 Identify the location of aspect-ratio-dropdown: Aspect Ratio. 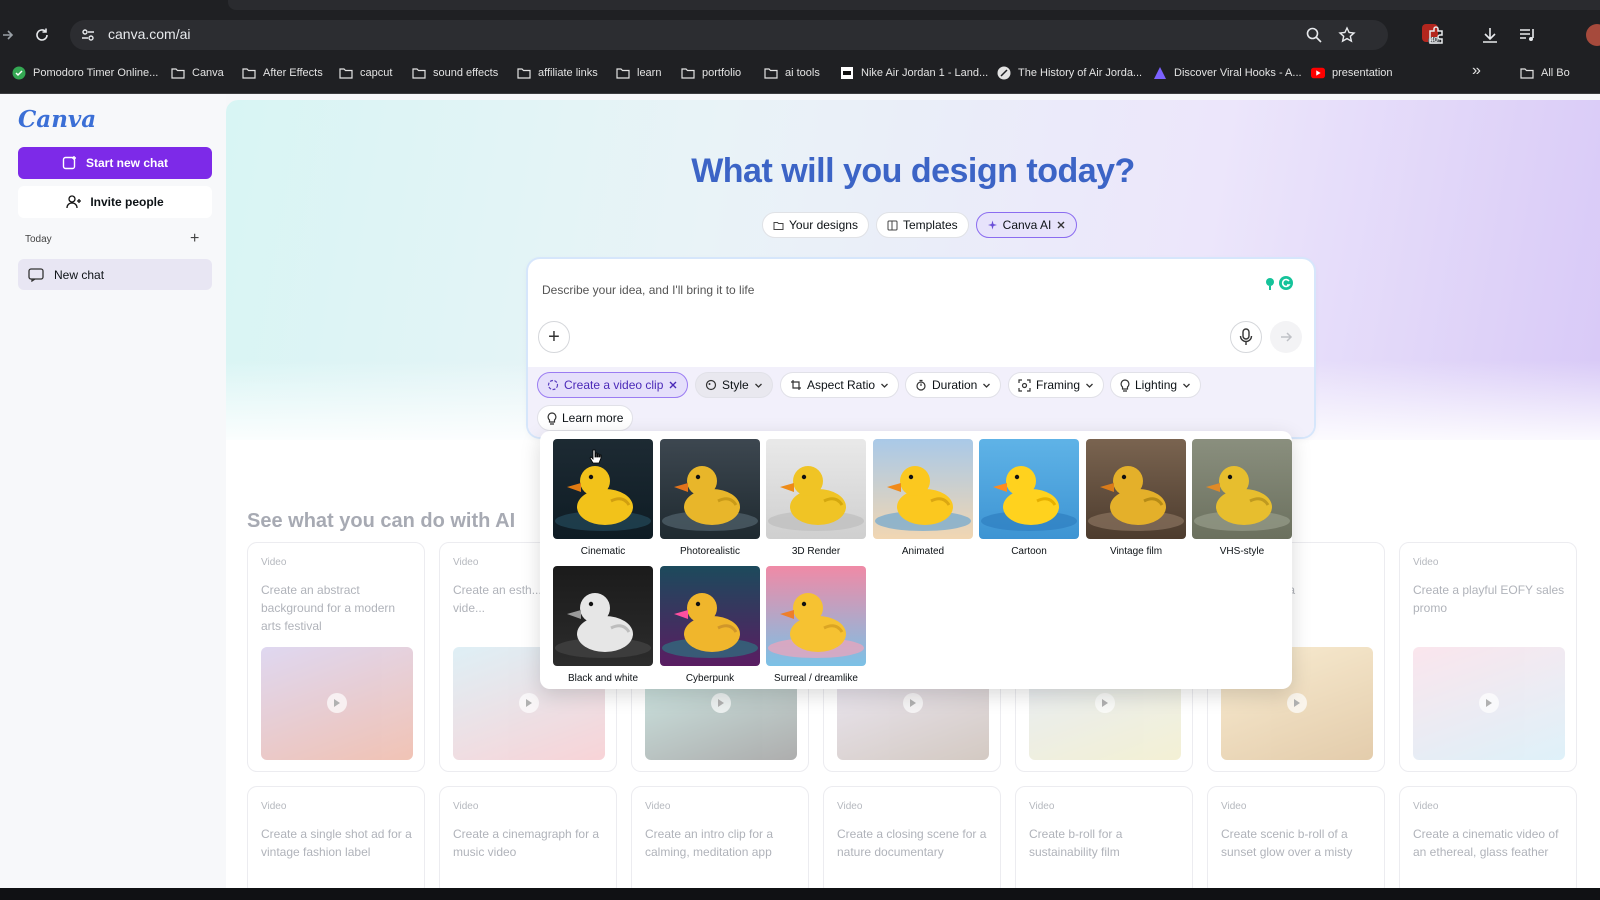
(840, 385).